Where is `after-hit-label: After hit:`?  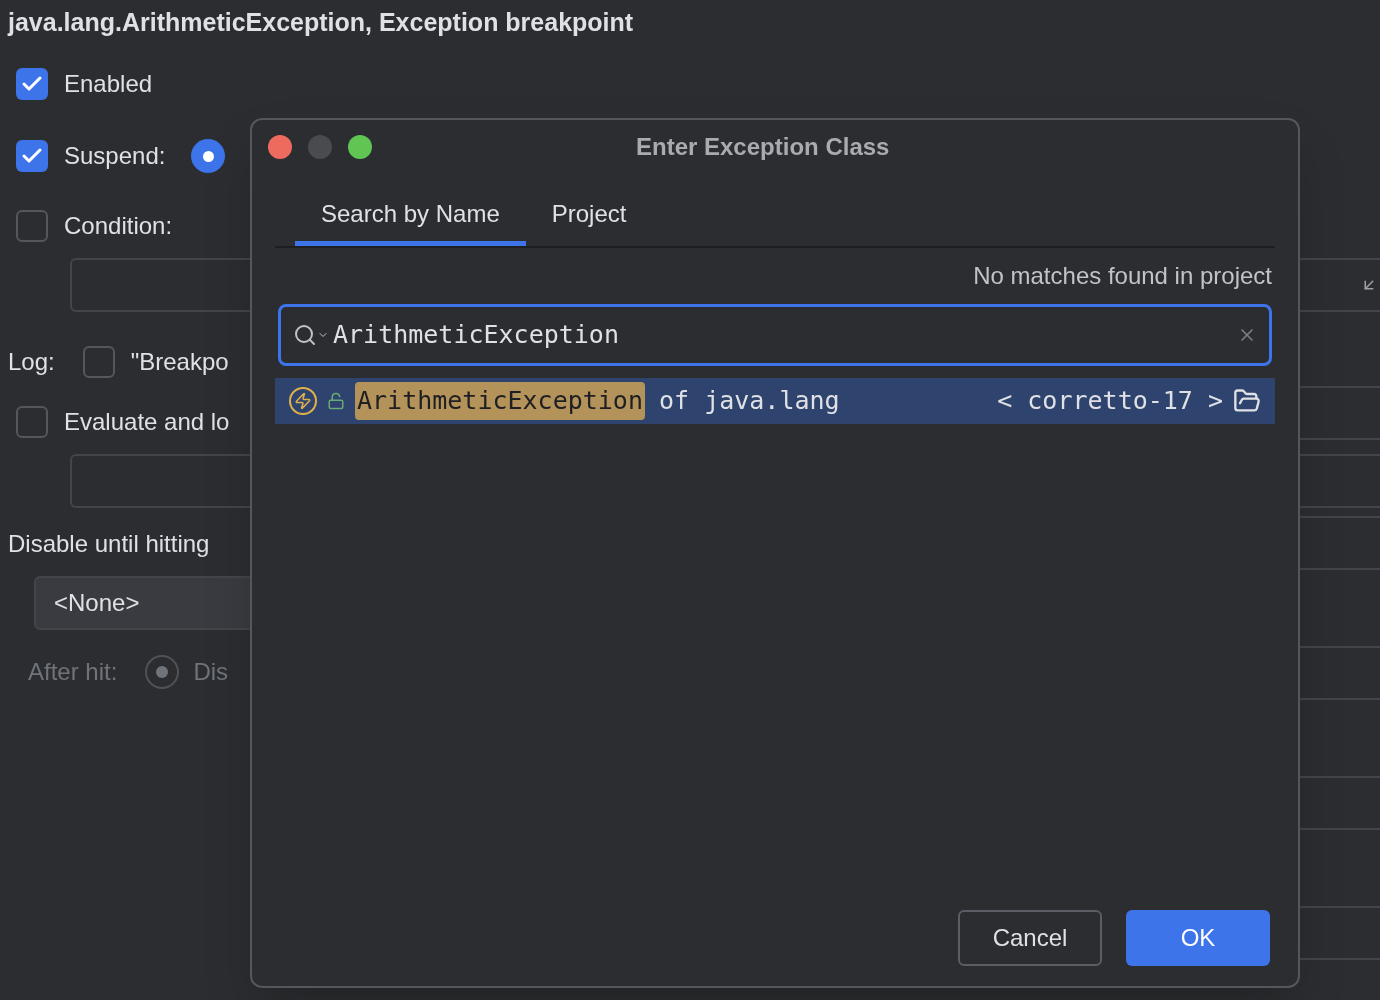 after-hit-label: After hit: is located at coordinates (73, 672).